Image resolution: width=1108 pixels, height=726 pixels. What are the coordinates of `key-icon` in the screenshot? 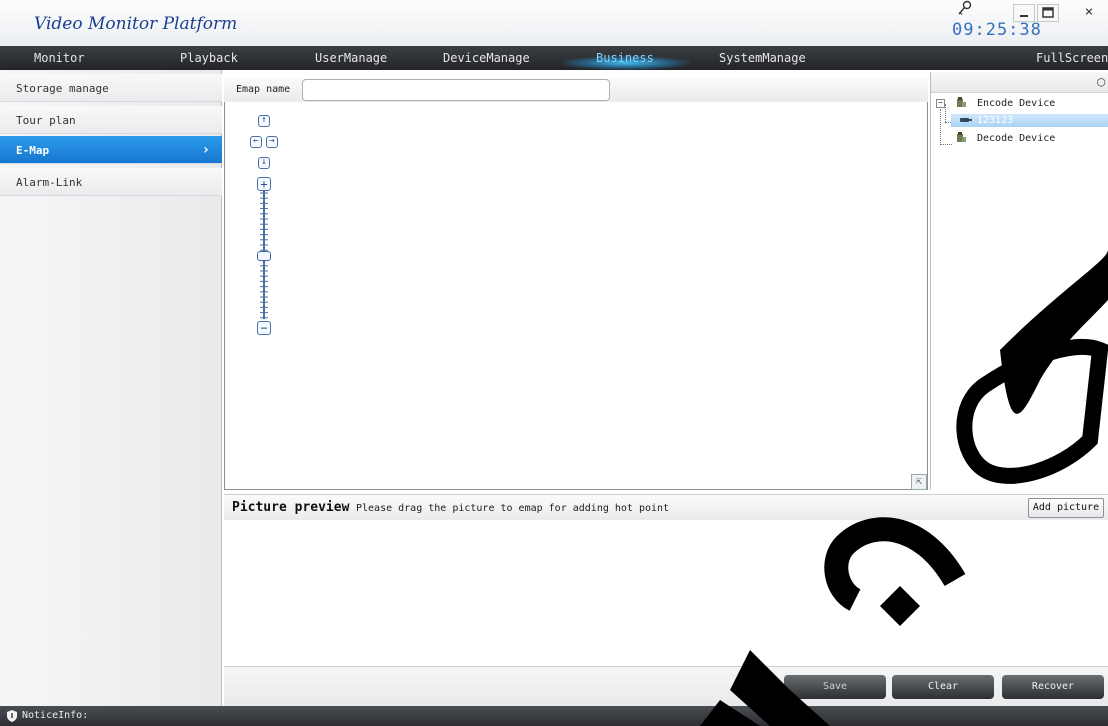 It's located at (964, 9).